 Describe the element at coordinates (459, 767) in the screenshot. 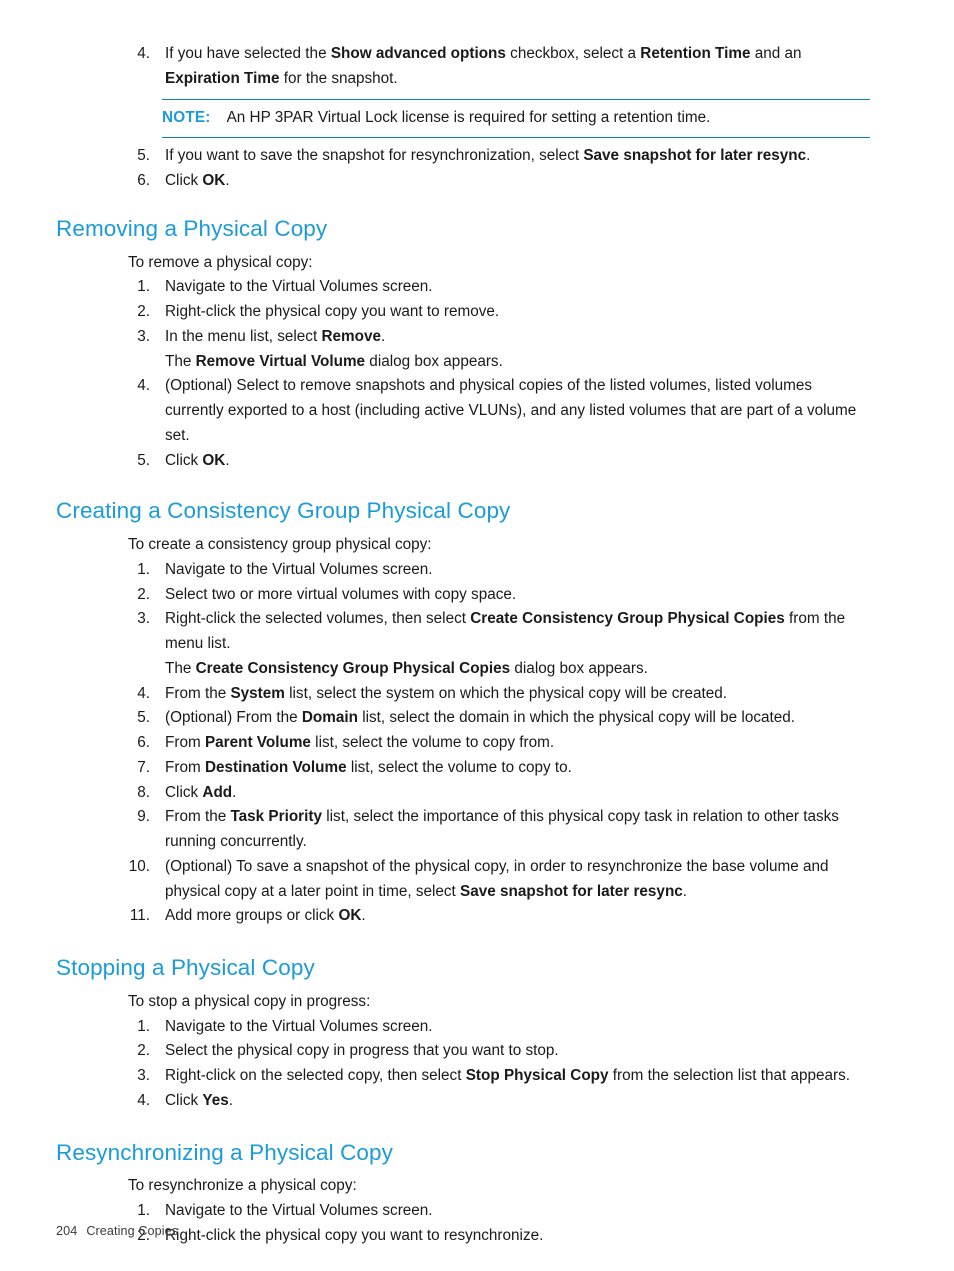

I see `step-text-2: list, select the volume to copy to.` at that location.